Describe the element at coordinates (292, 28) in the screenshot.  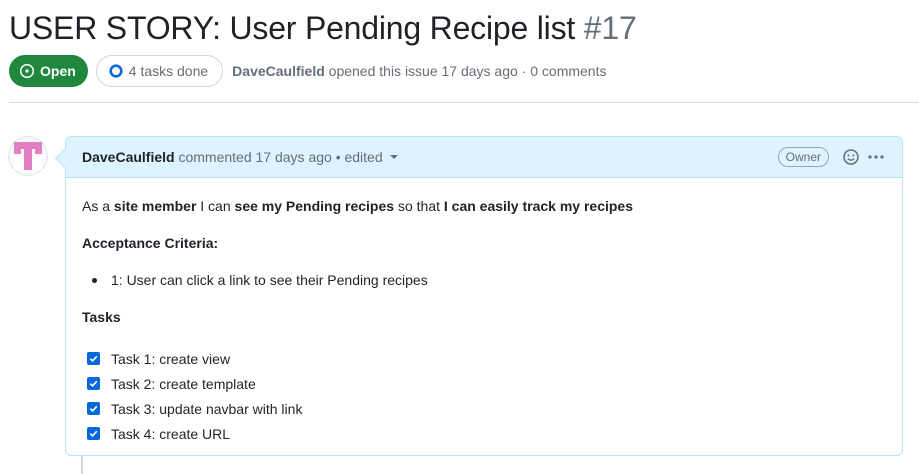
I see `issue-title-text: USER STORY: User Pending Recipe list` at that location.